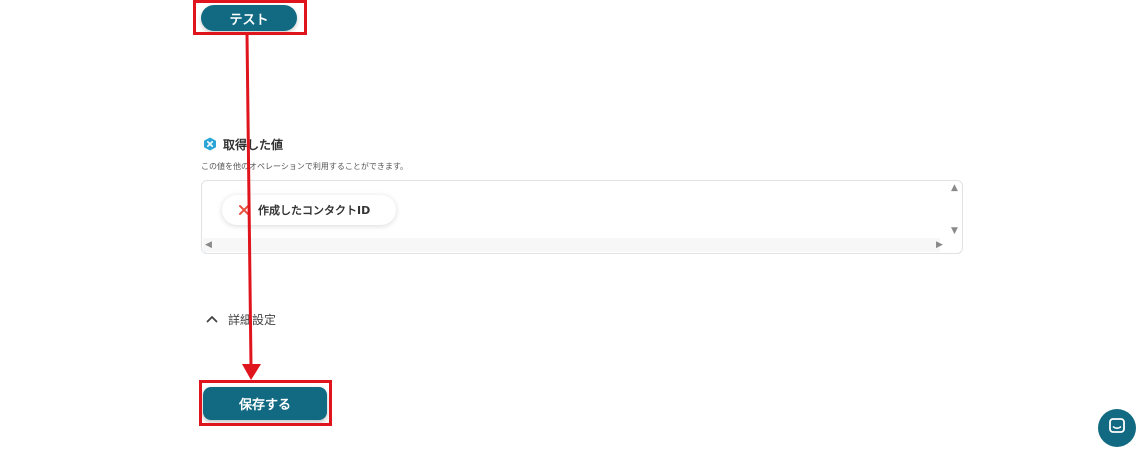 This screenshot has width=1148, height=452. What do you see at coordinates (251, 206) in the screenshot?
I see `annotation-arrow` at bounding box center [251, 206].